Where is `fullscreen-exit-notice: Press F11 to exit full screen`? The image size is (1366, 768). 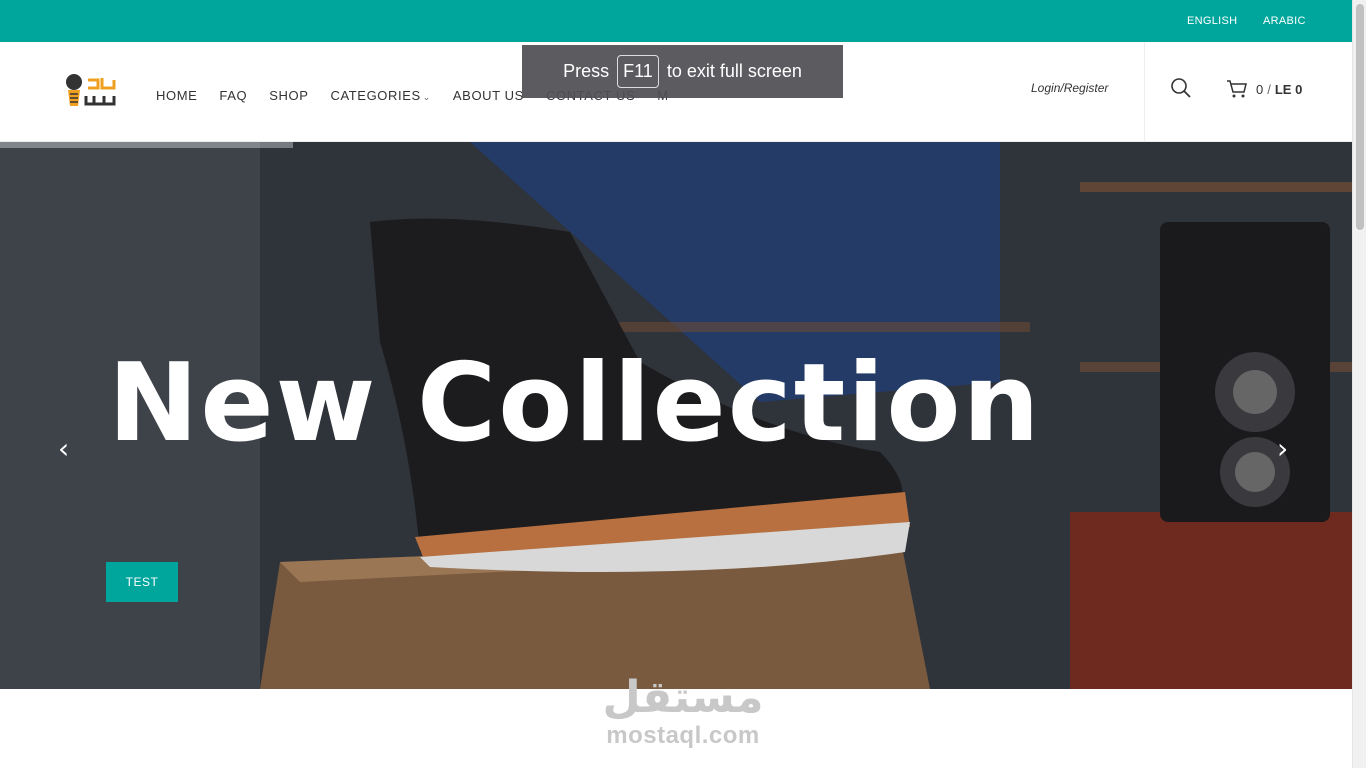
fullscreen-exit-notice: Press F11 to exit full screen is located at coordinates (682, 71).